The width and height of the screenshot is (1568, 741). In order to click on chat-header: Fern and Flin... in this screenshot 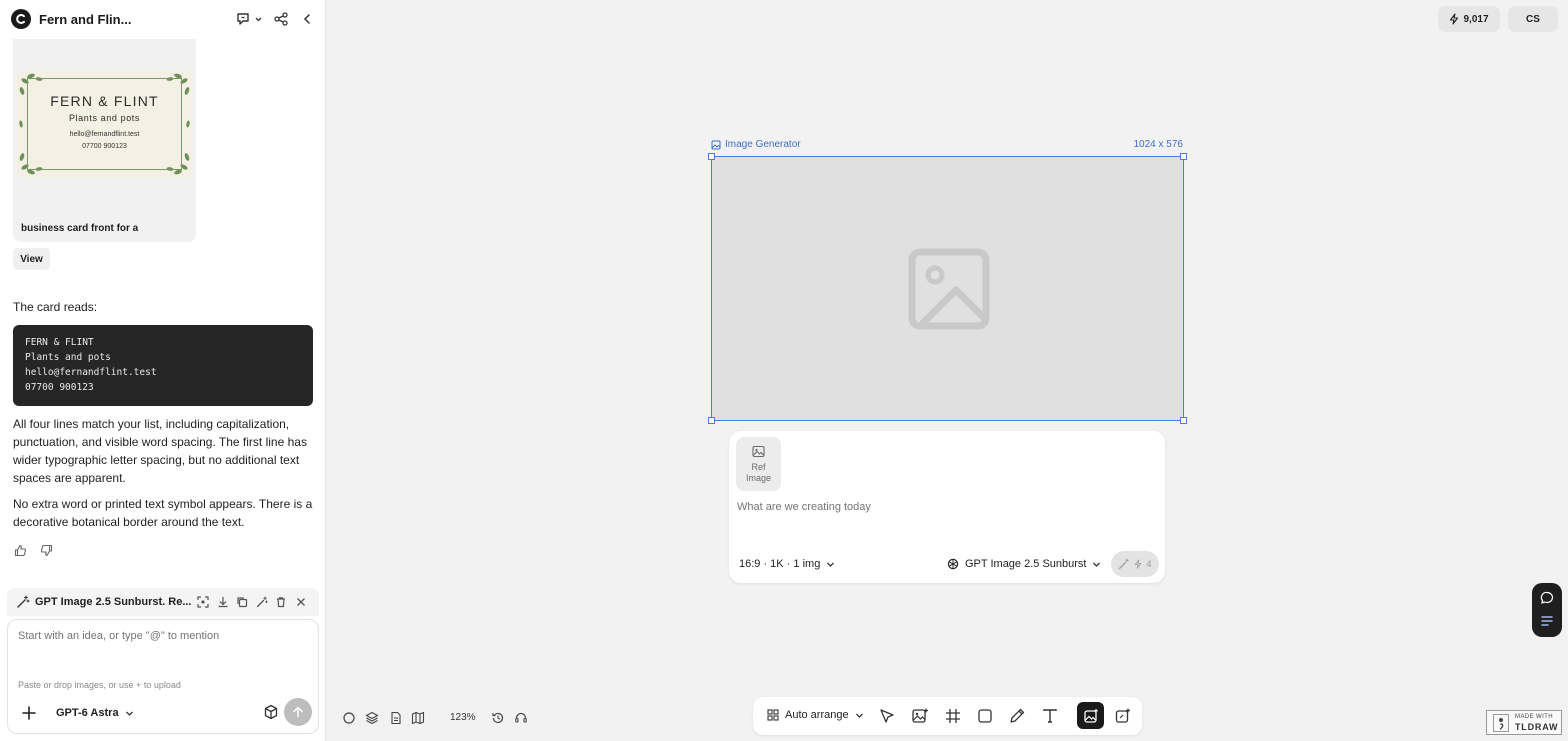, I will do `click(163, 19)`.